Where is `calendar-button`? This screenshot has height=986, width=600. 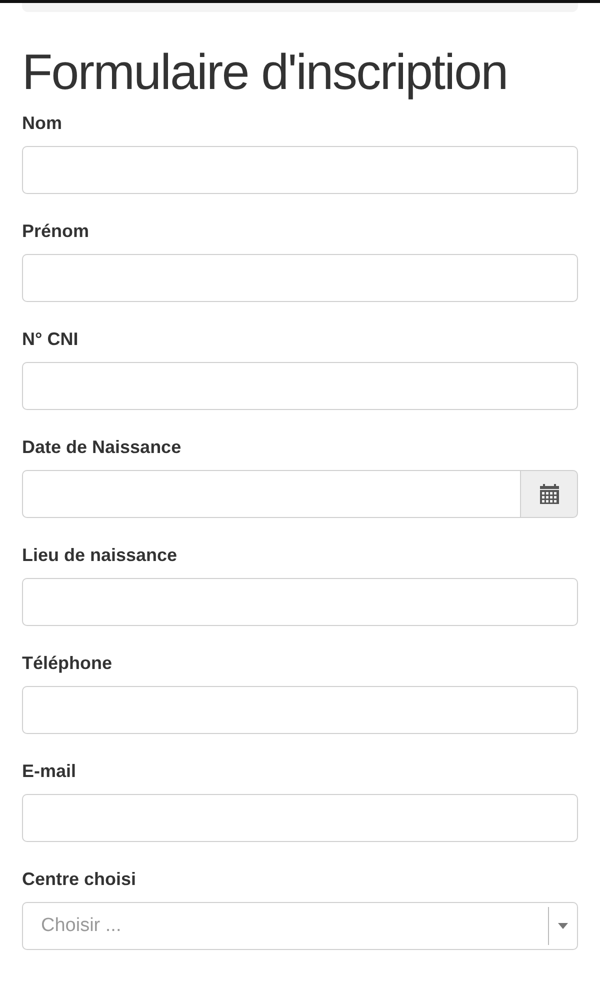 calendar-button is located at coordinates (549, 494).